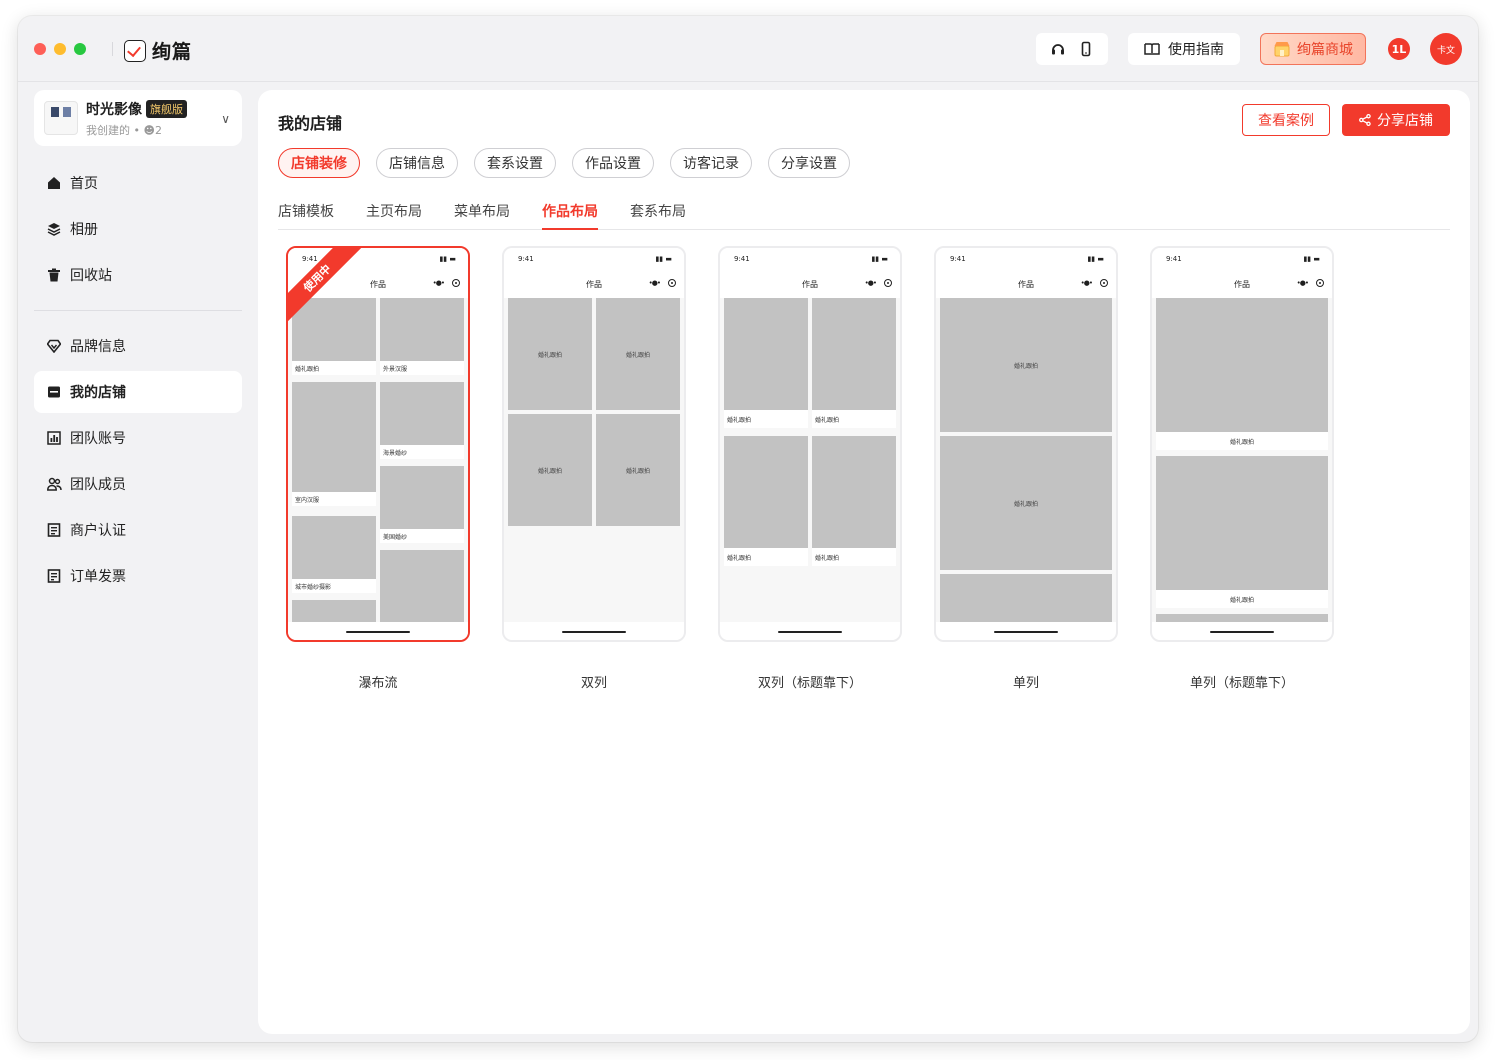 This screenshot has width=1496, height=1060. What do you see at coordinates (658, 214) in the screenshot?
I see `tab-package-layout: 套系布局` at bounding box center [658, 214].